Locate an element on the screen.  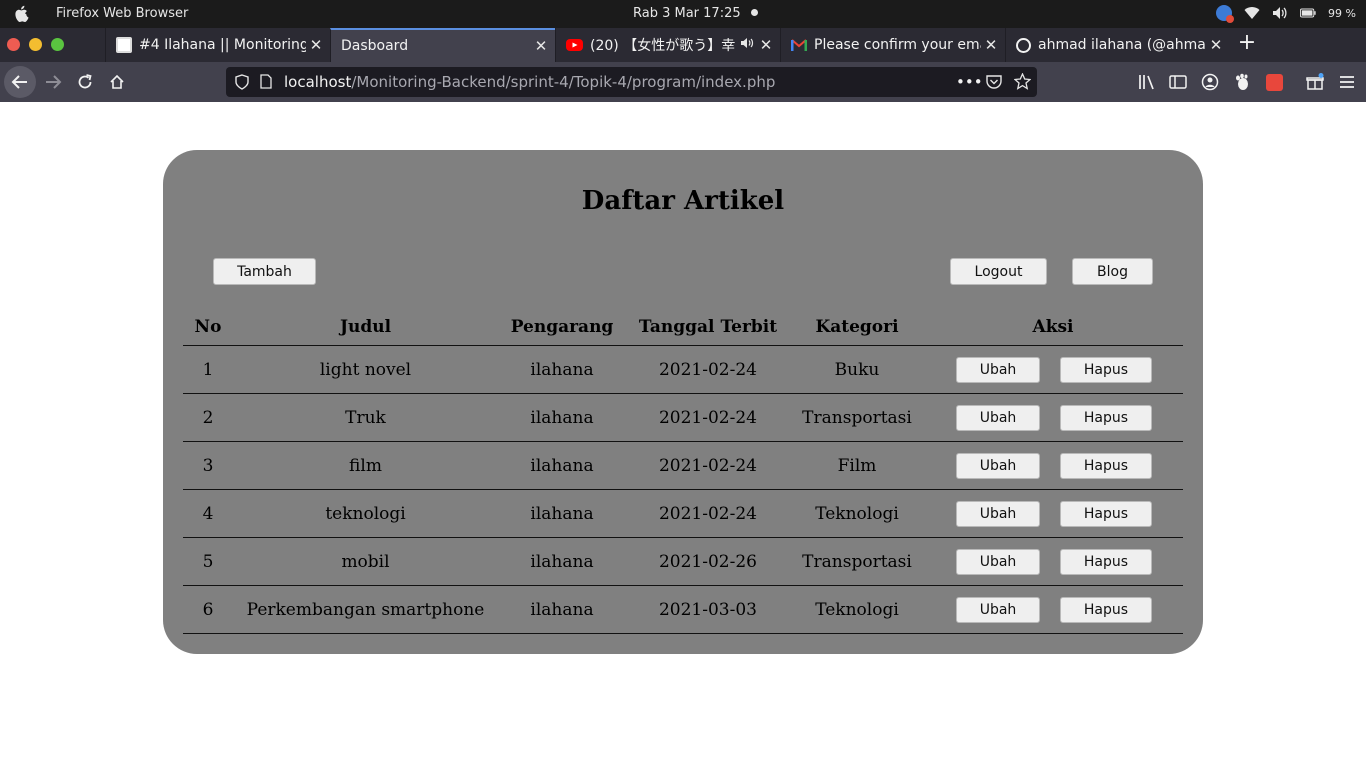
volume-icon is located at coordinates (1280, 13).